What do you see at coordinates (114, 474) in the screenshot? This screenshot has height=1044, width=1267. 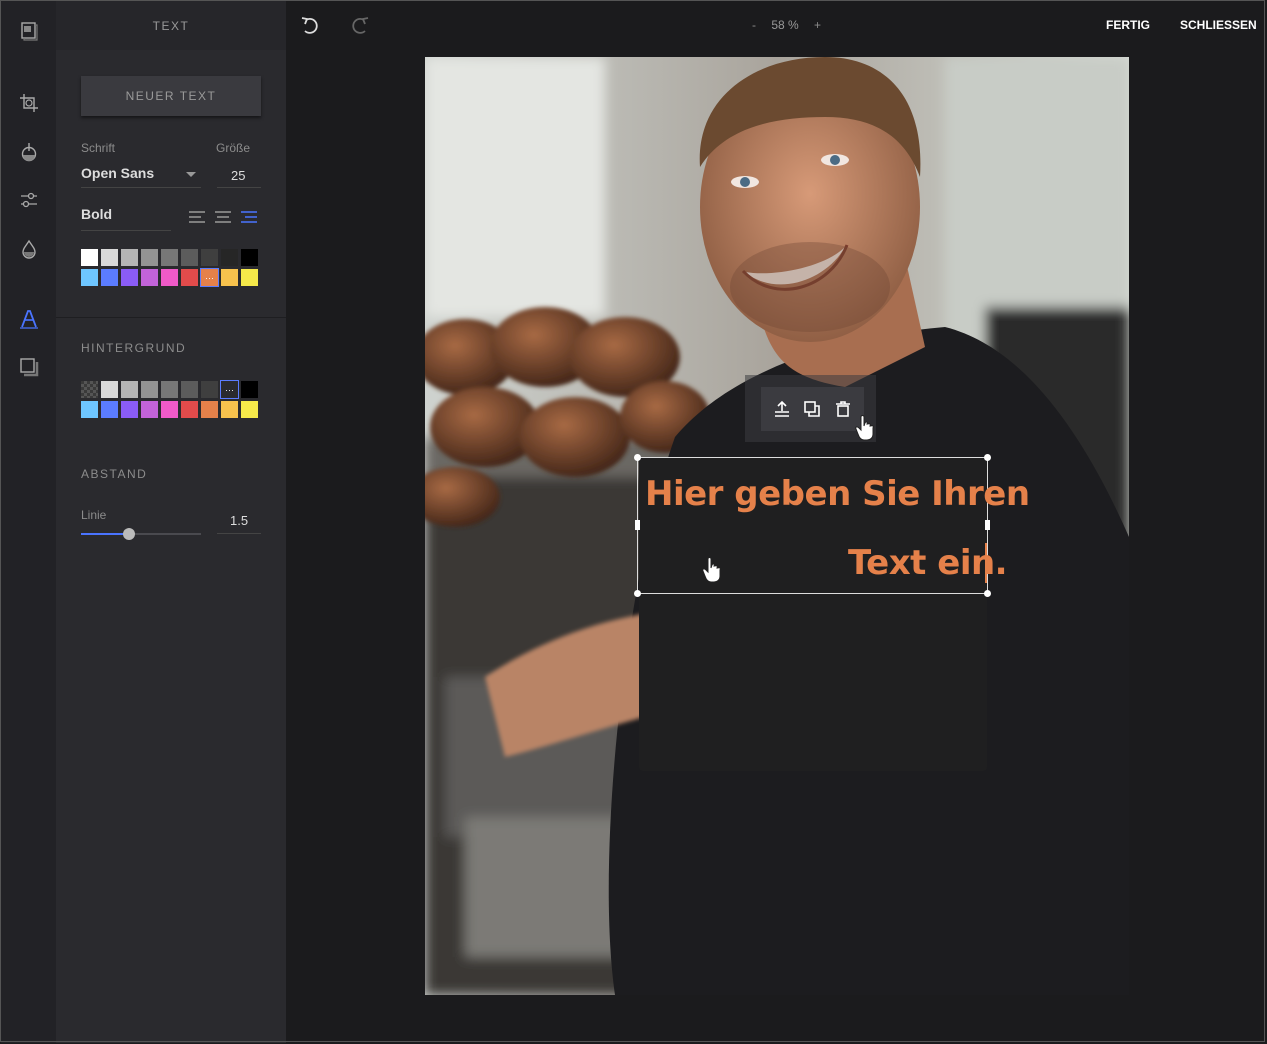 I see `spacing-title: ABSTAND` at bounding box center [114, 474].